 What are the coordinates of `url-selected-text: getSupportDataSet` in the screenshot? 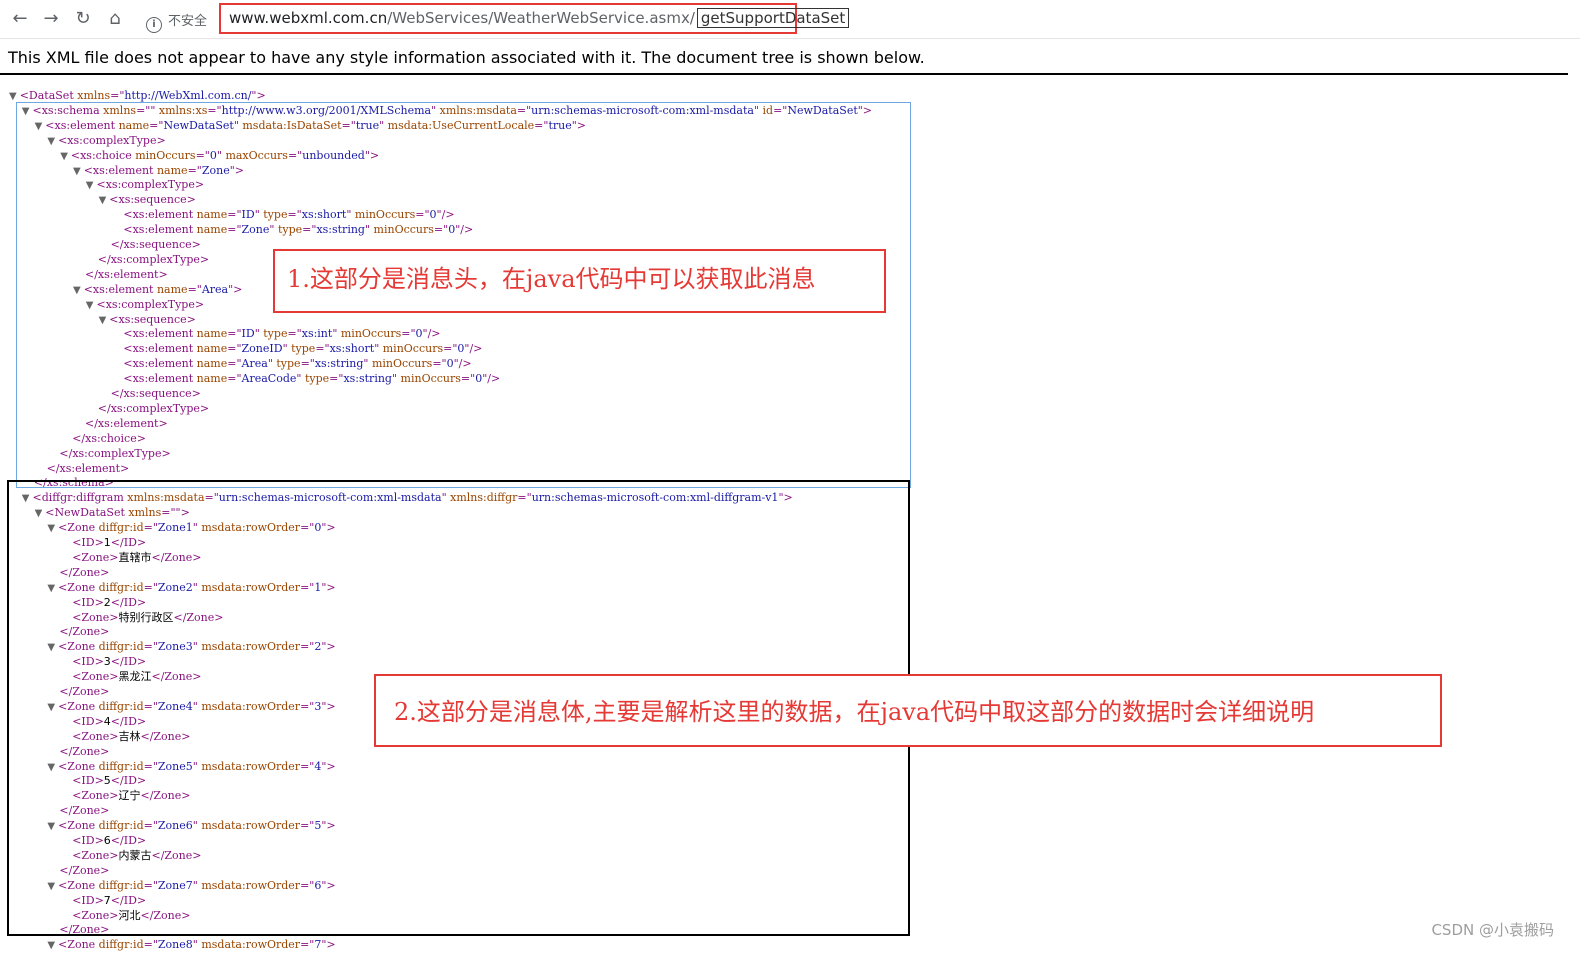 It's located at (773, 18).